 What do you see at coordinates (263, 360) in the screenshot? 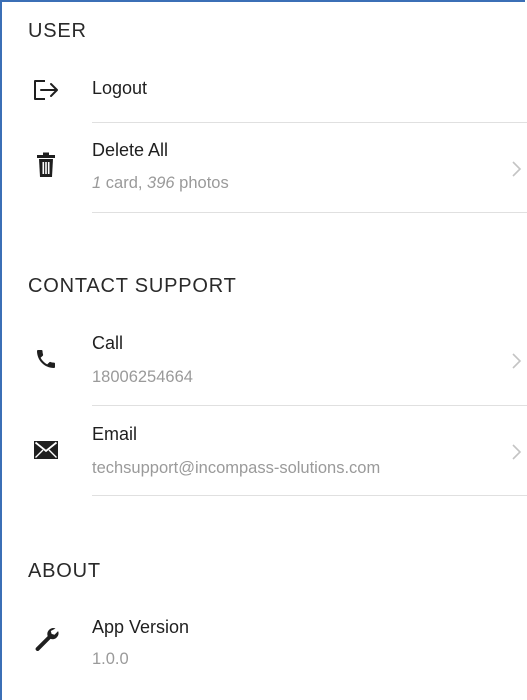
I see `call-row: Call 18006254664` at bounding box center [263, 360].